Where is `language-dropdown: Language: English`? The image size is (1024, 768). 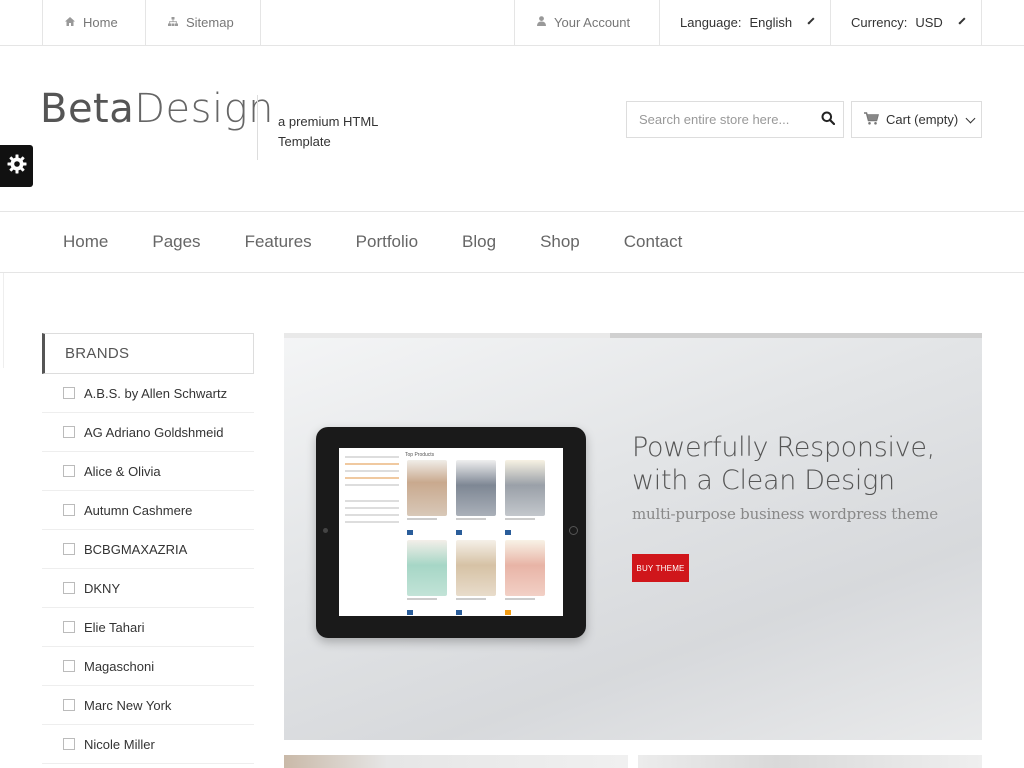
language-dropdown: Language: English is located at coordinates (744, 22).